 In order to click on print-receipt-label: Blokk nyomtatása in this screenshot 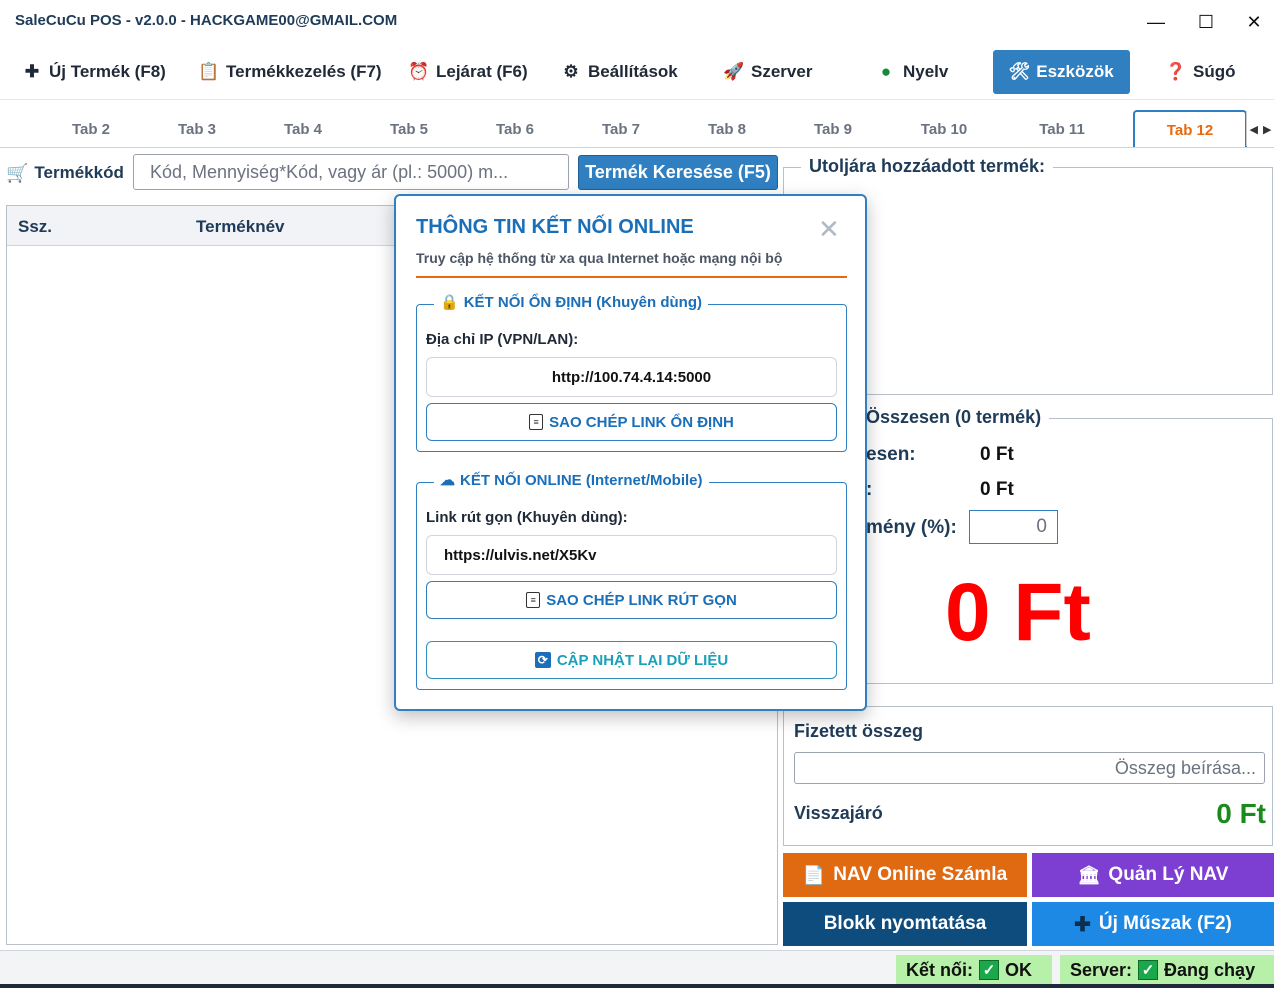, I will do `click(905, 923)`.